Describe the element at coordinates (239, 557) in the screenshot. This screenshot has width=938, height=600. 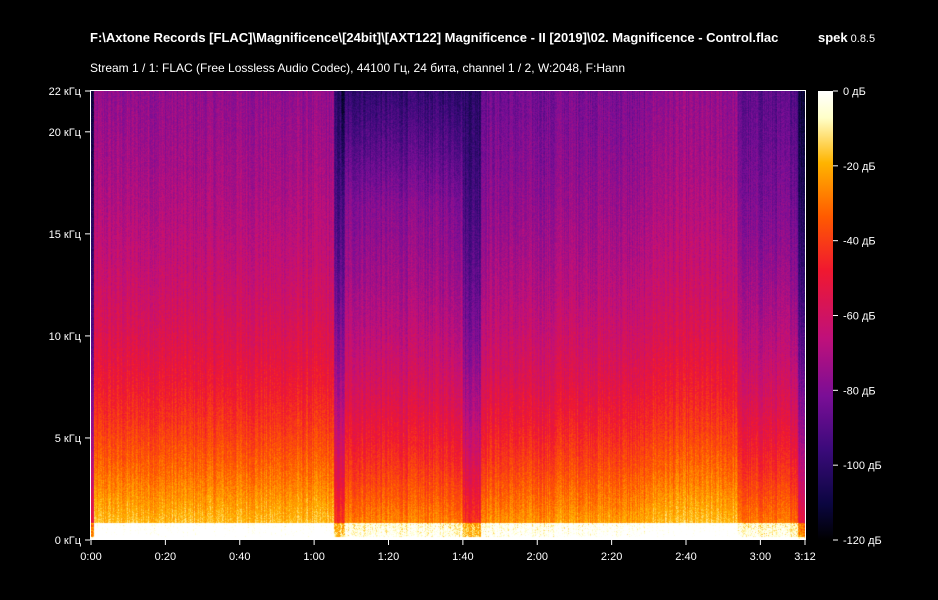
I see `x-tick-label: 0:40` at that location.